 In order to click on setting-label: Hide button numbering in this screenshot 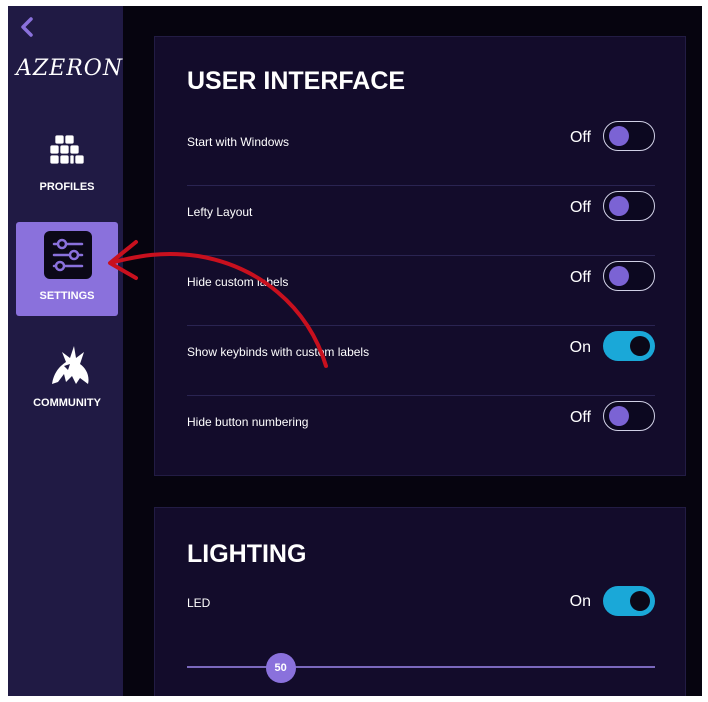, I will do `click(248, 422)`.